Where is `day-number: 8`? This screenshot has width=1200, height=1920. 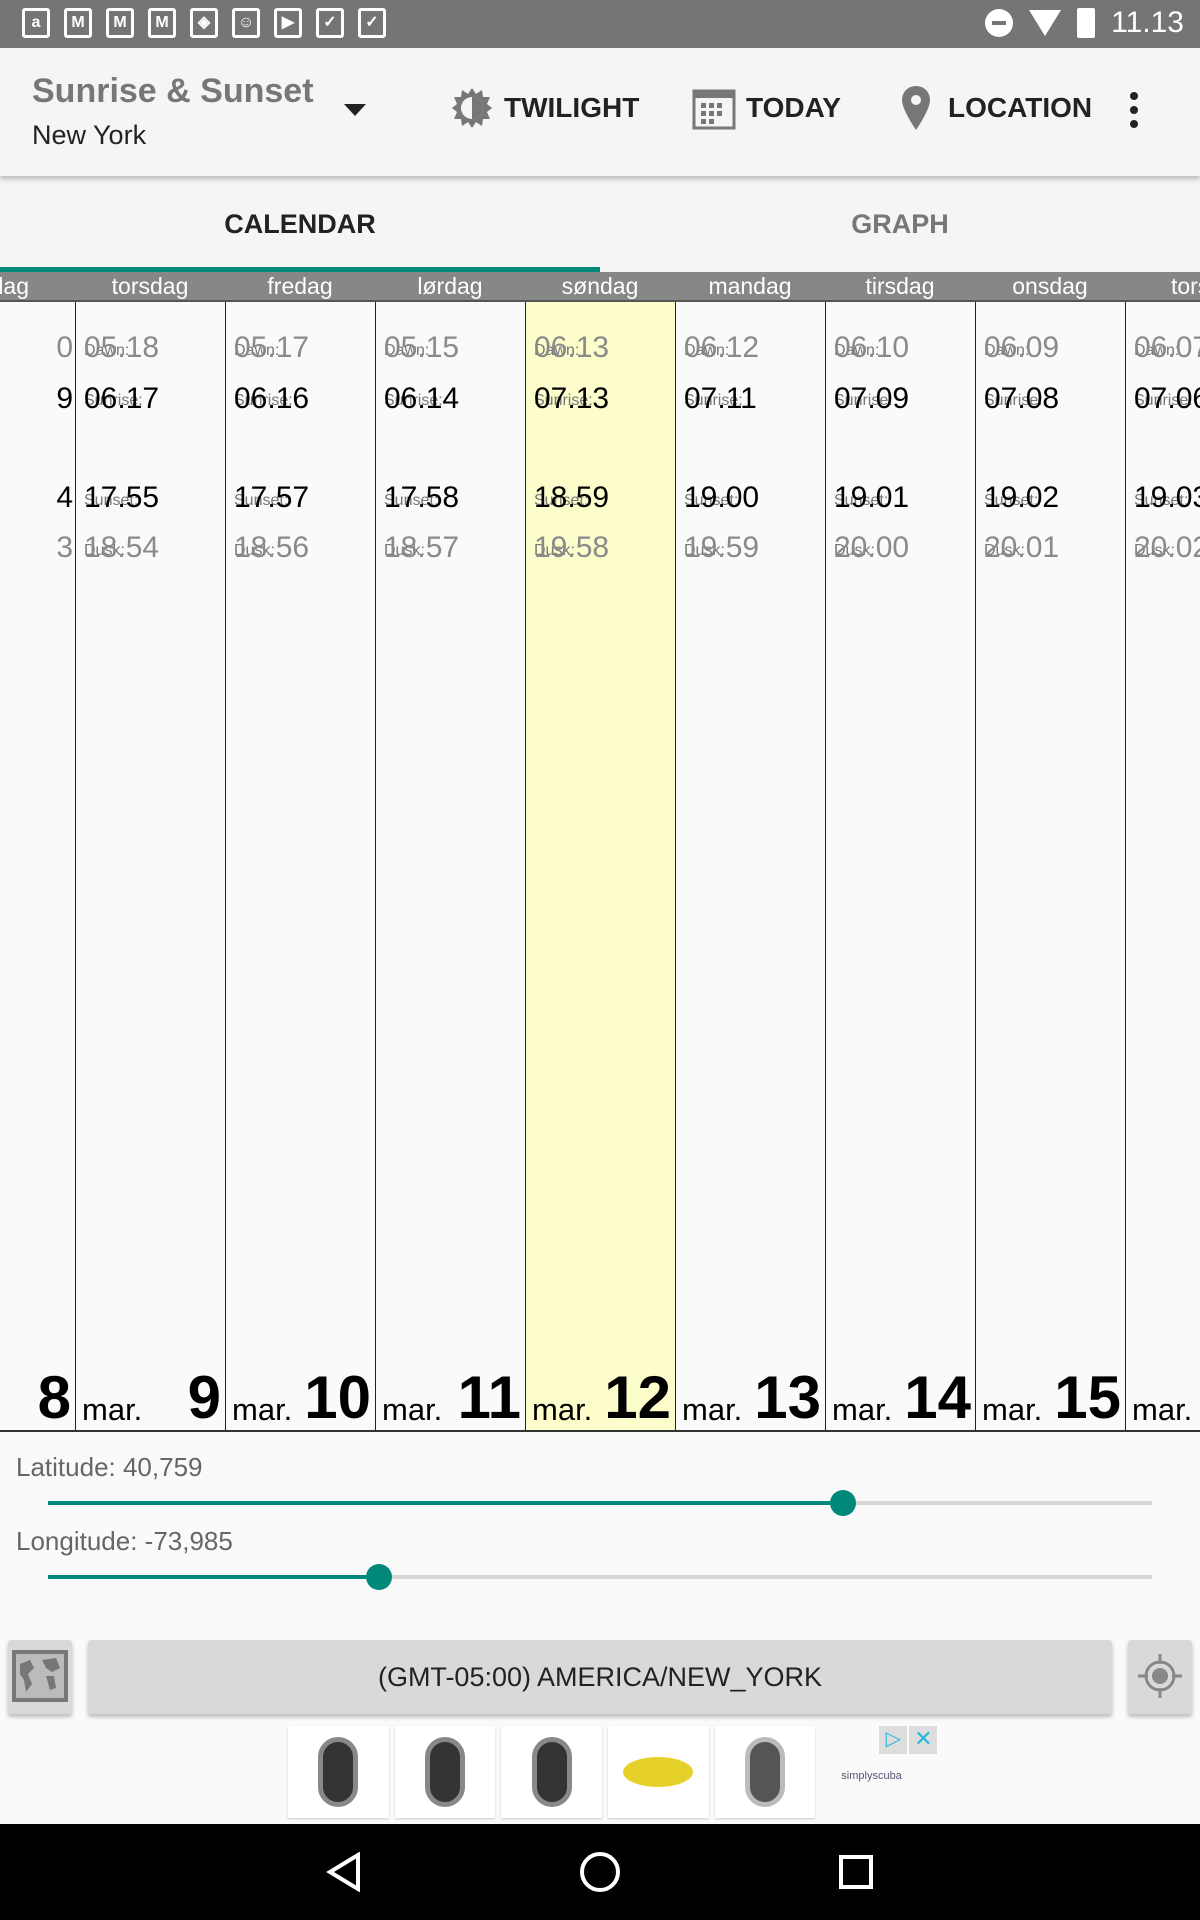
day-number: 8 is located at coordinates (54, 1397).